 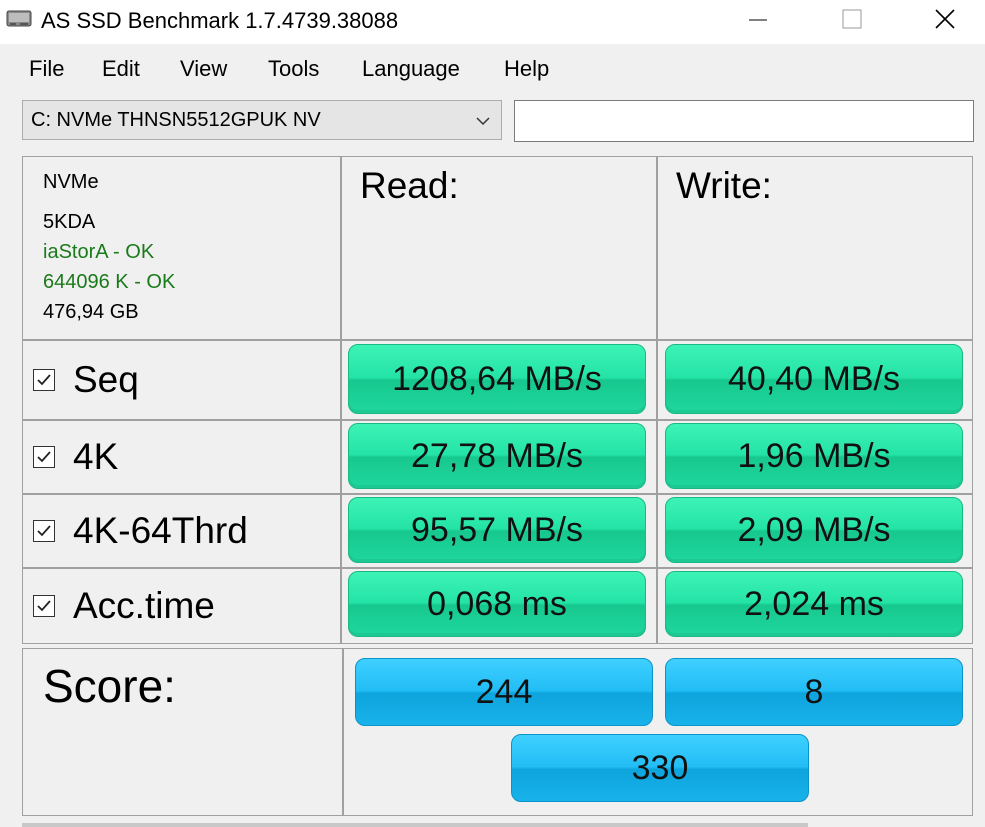 What do you see at coordinates (724, 185) in the screenshot?
I see `write-column-header: Write:` at bounding box center [724, 185].